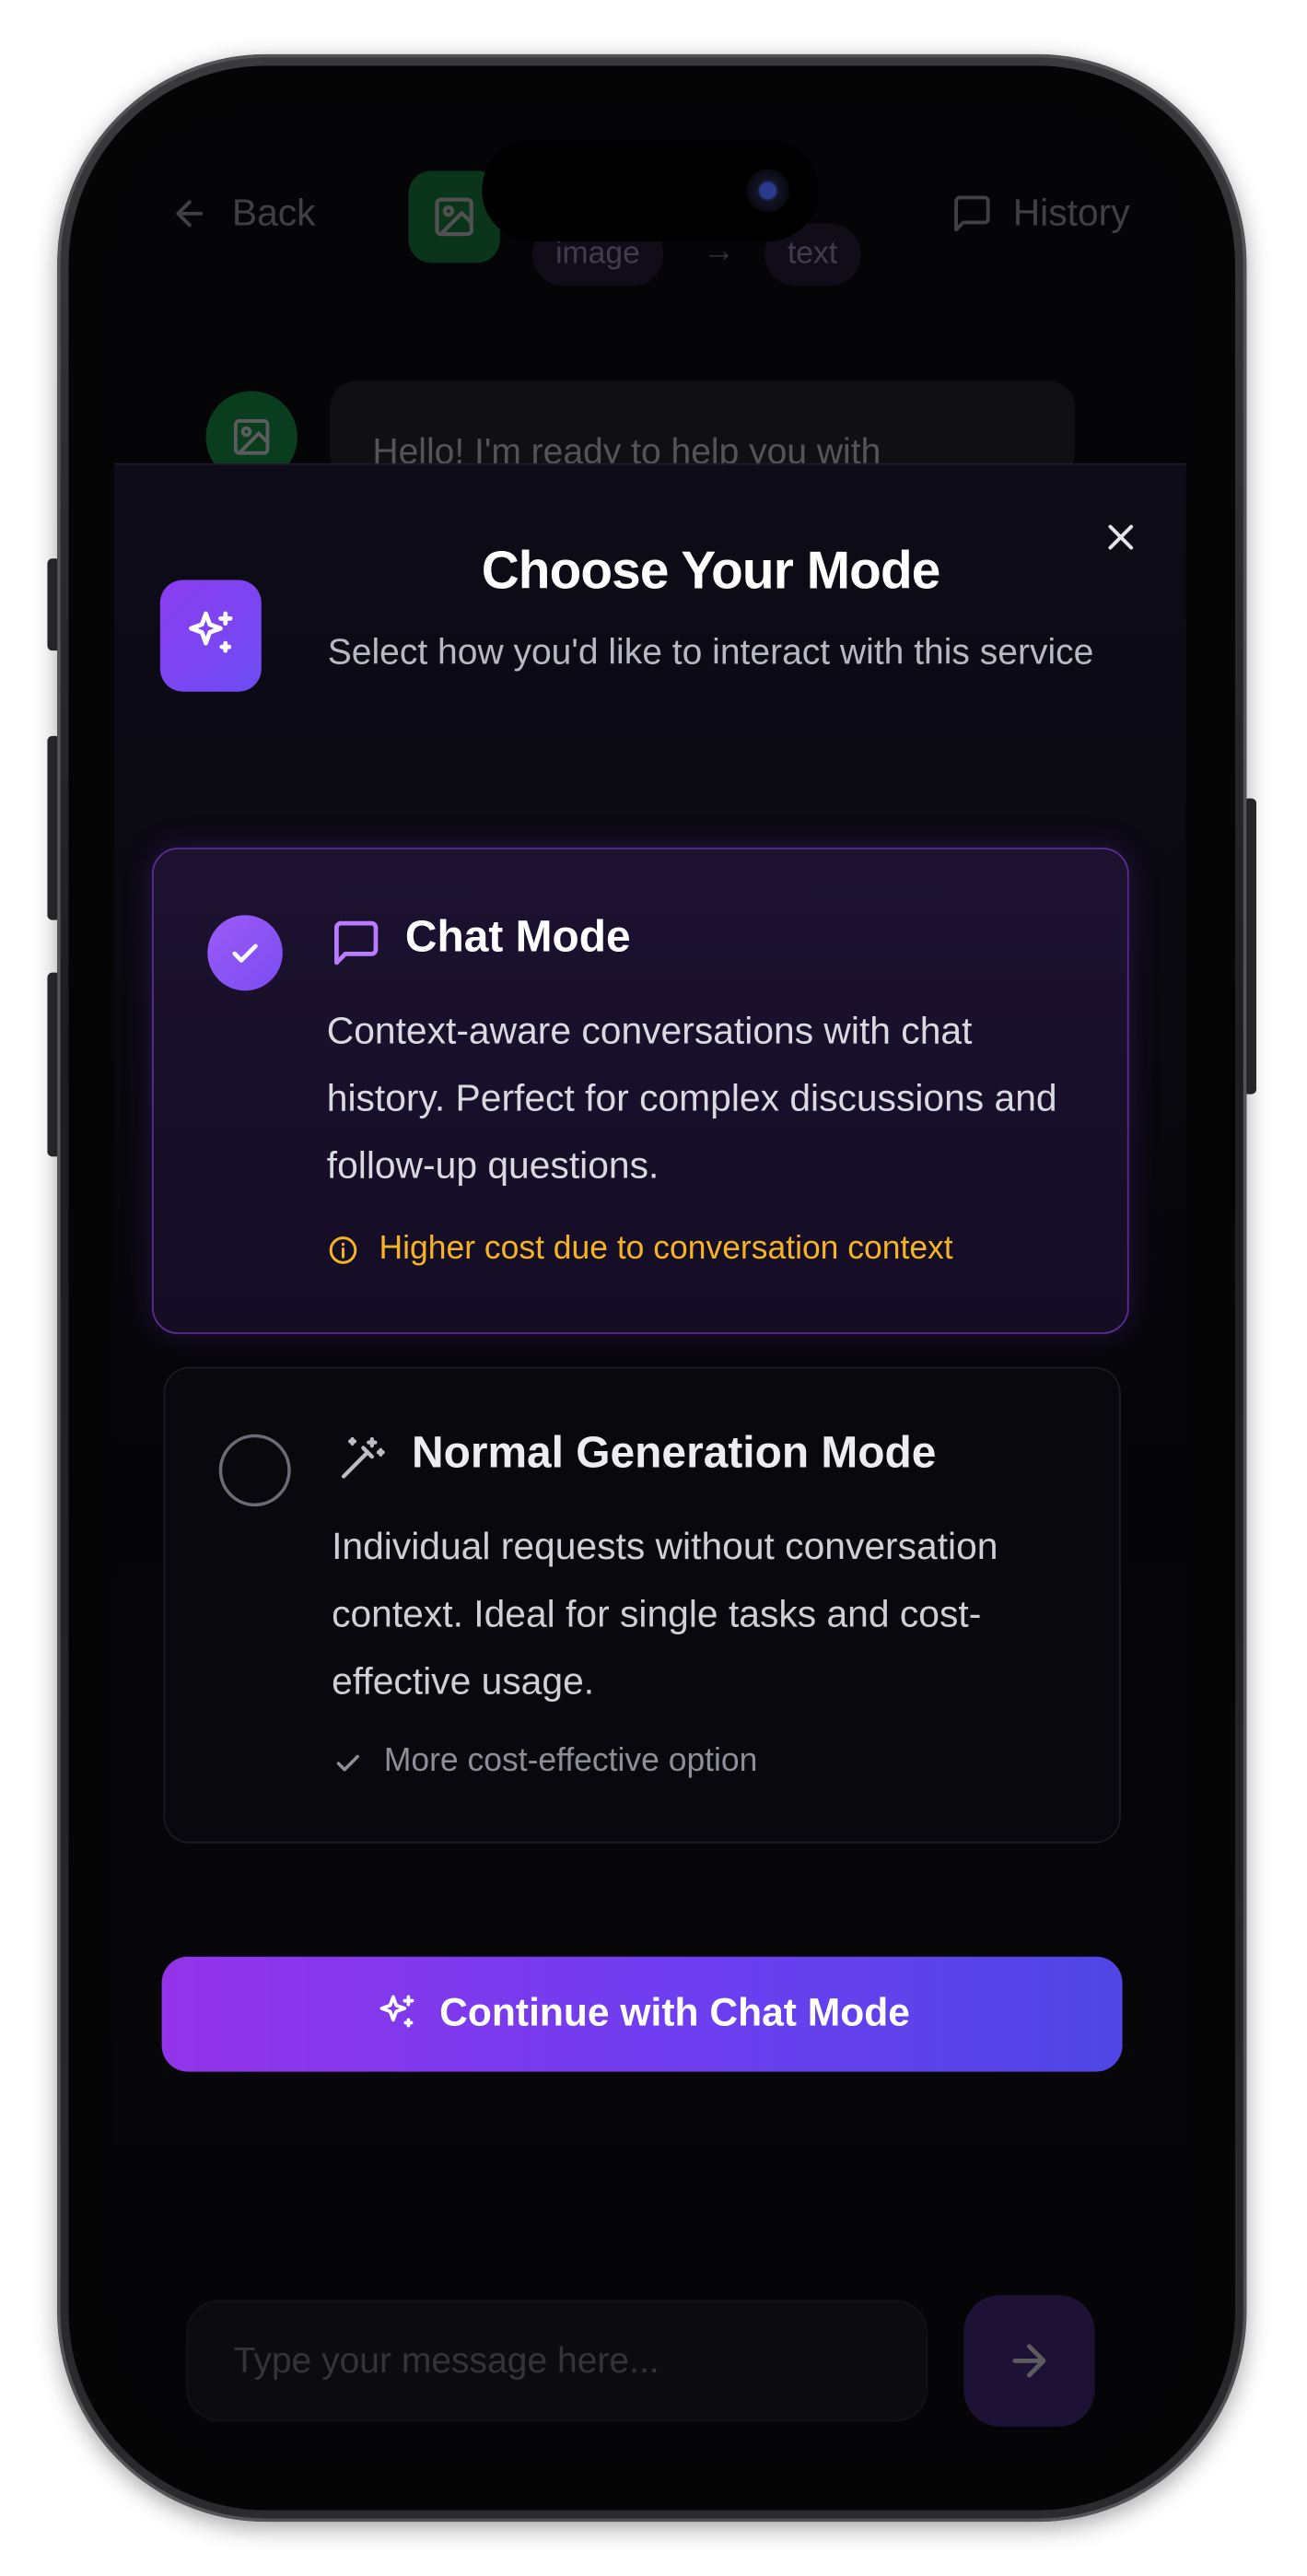 The image size is (1307, 2576). I want to click on radio-unselected, so click(255, 1470).